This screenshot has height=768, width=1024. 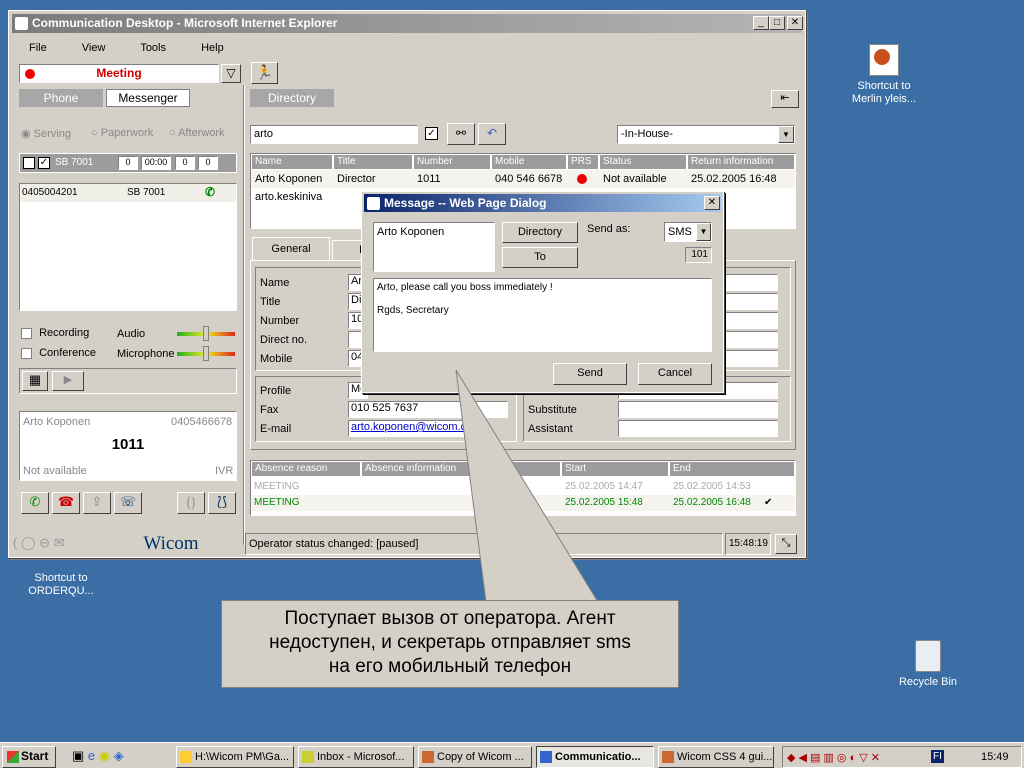 I want to click on mode-serving: ◉ Serving, so click(x=46, y=133).